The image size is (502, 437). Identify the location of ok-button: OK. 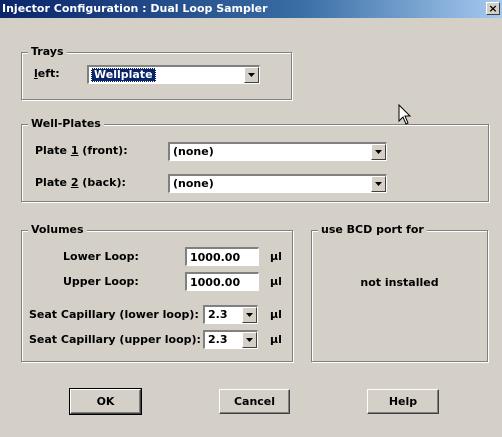
(105, 401).